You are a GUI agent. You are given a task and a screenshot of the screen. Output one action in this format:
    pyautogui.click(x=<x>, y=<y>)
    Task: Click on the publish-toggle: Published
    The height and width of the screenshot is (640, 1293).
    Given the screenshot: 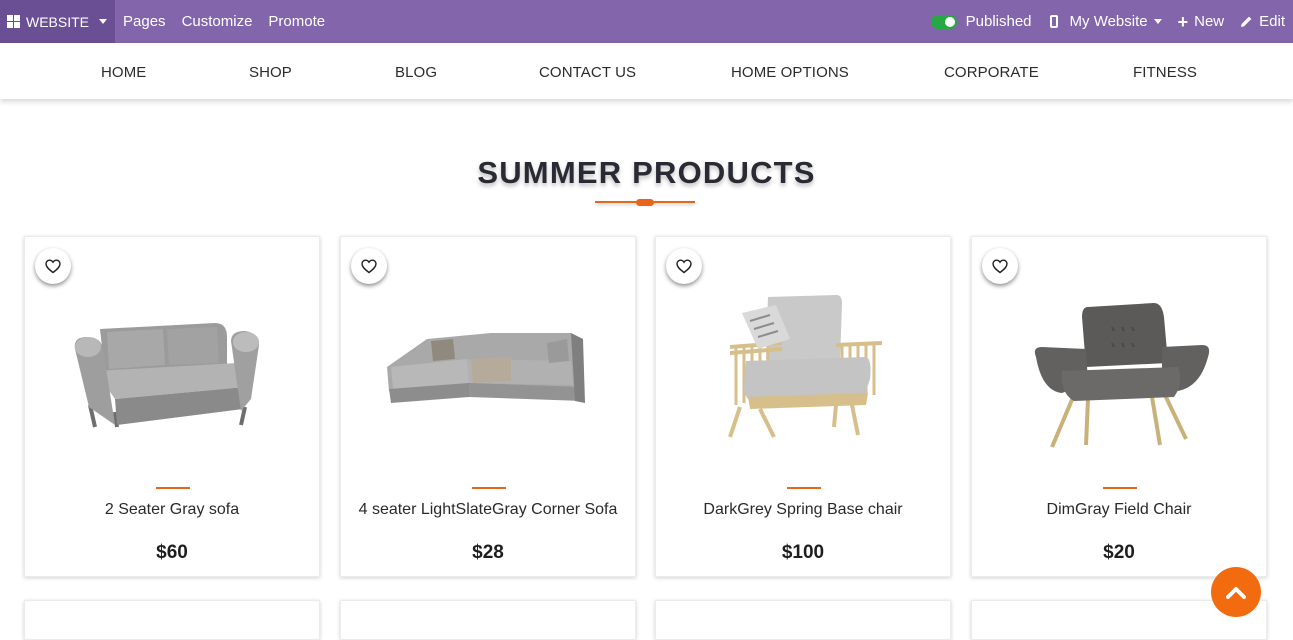 What is the action you would take?
    pyautogui.click(x=981, y=21)
    